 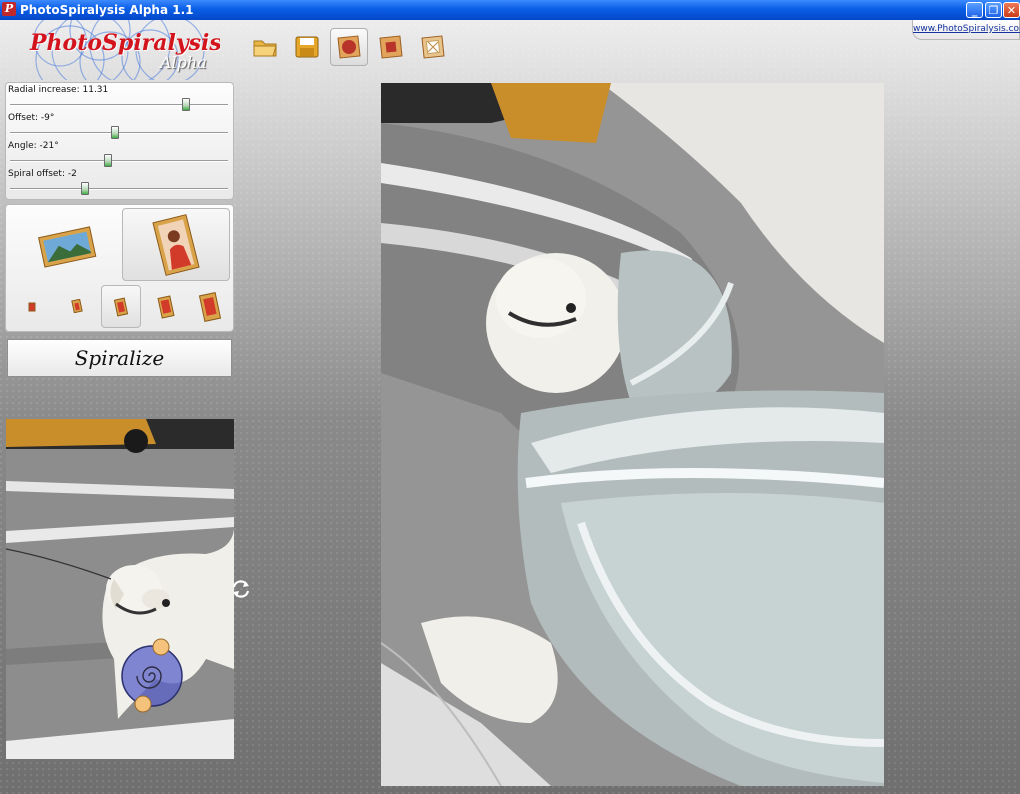 I want to click on small-photo-icon, so click(x=77, y=306).